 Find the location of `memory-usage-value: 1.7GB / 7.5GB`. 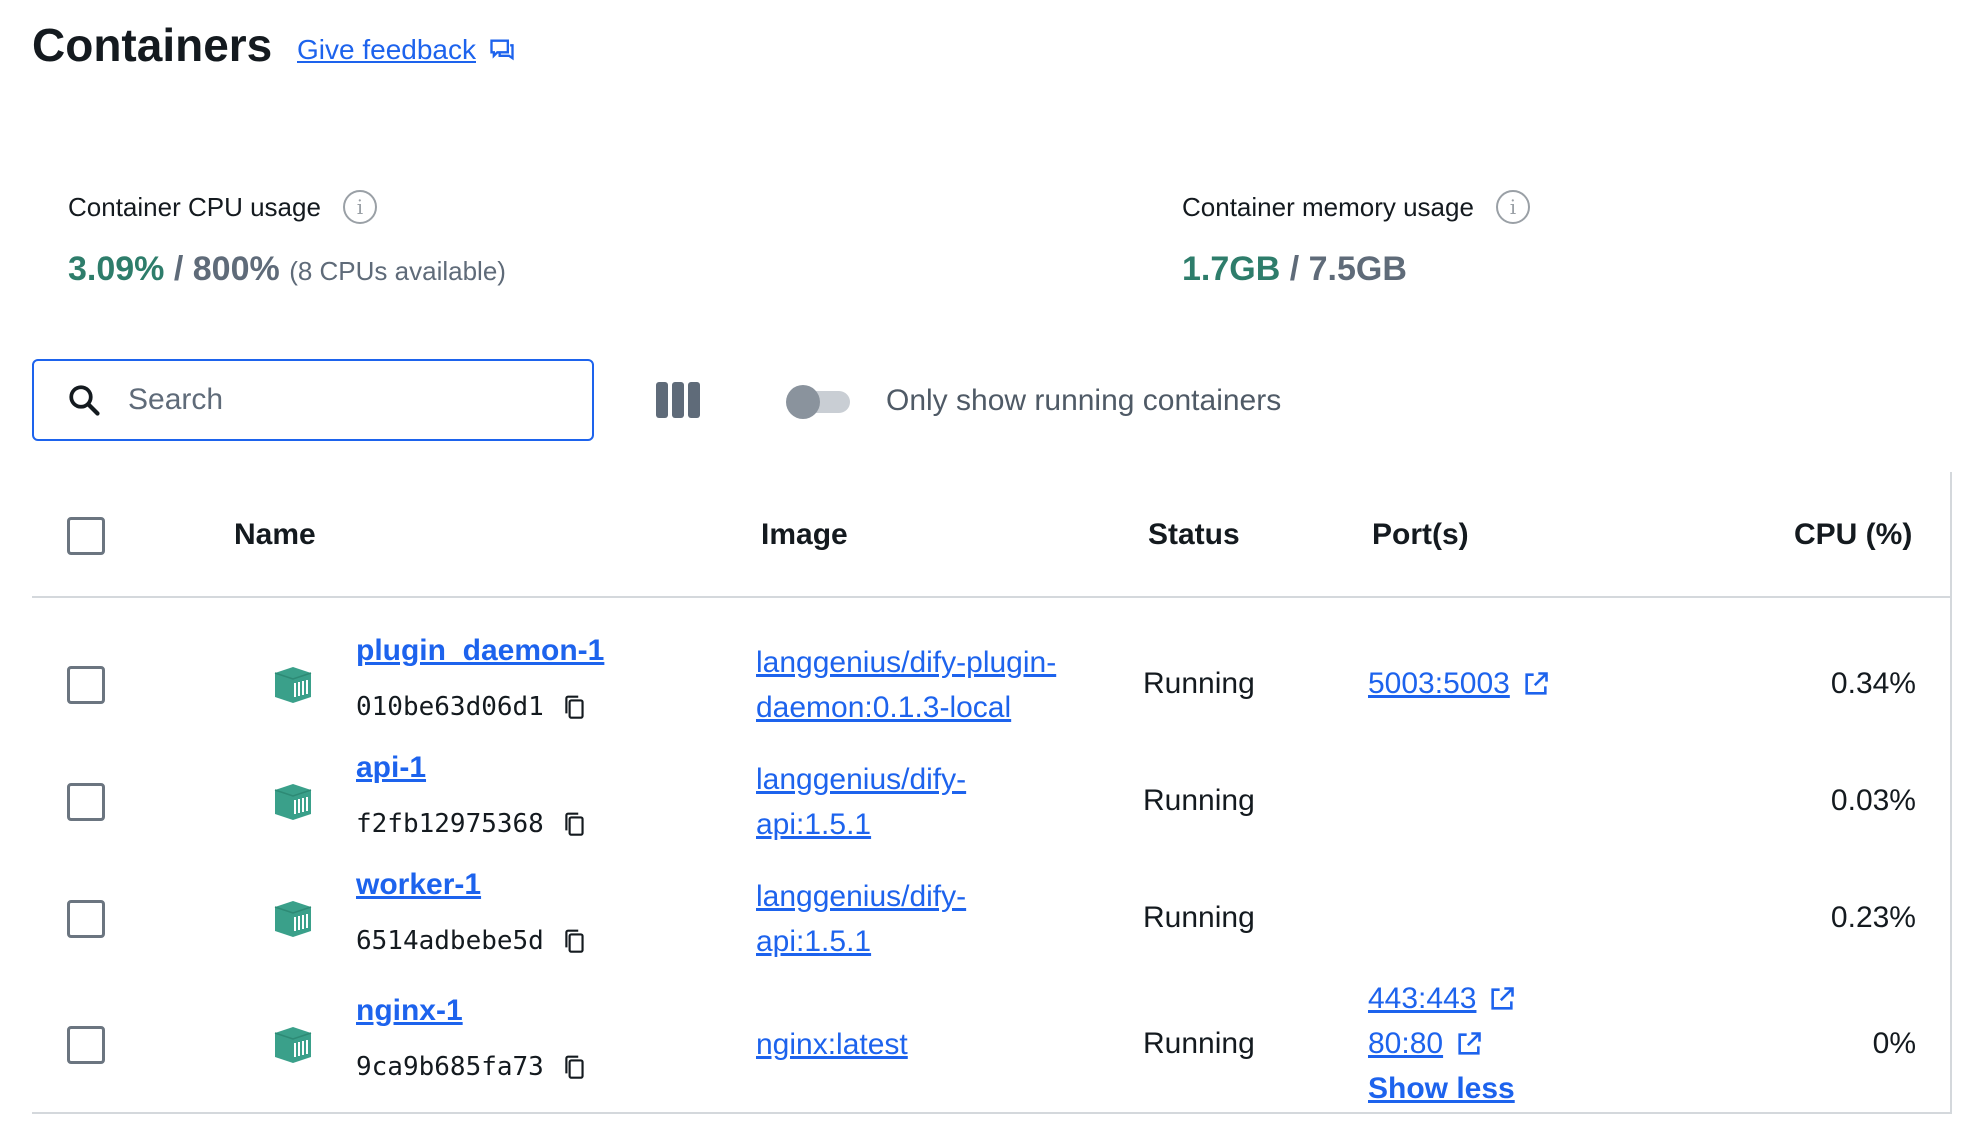

memory-usage-value: 1.7GB / 7.5GB is located at coordinates (1294, 269).